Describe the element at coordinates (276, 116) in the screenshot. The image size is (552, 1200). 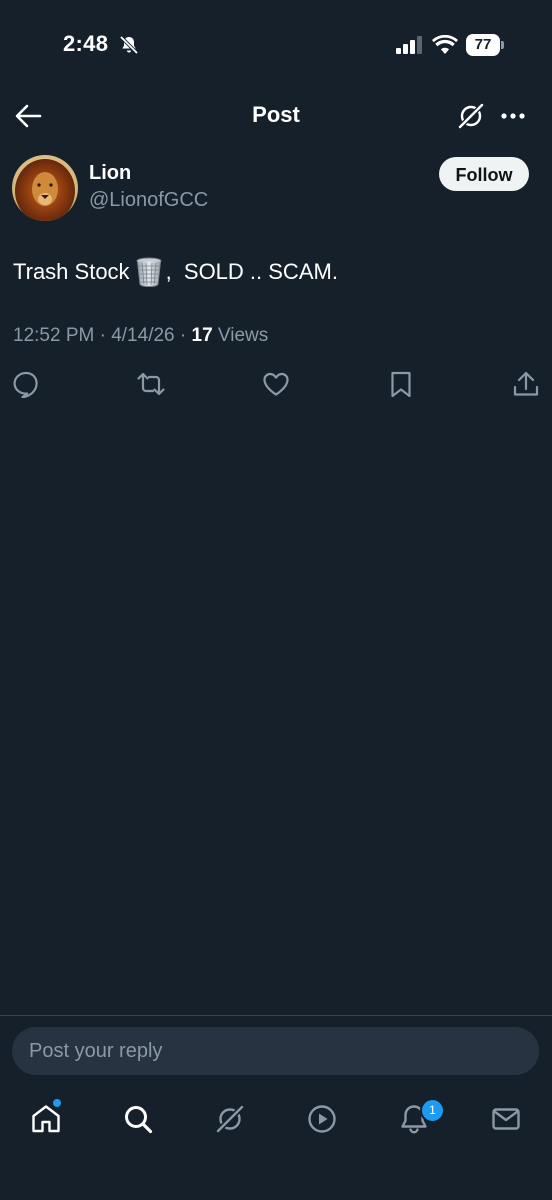
I see `post-header: Post` at that location.